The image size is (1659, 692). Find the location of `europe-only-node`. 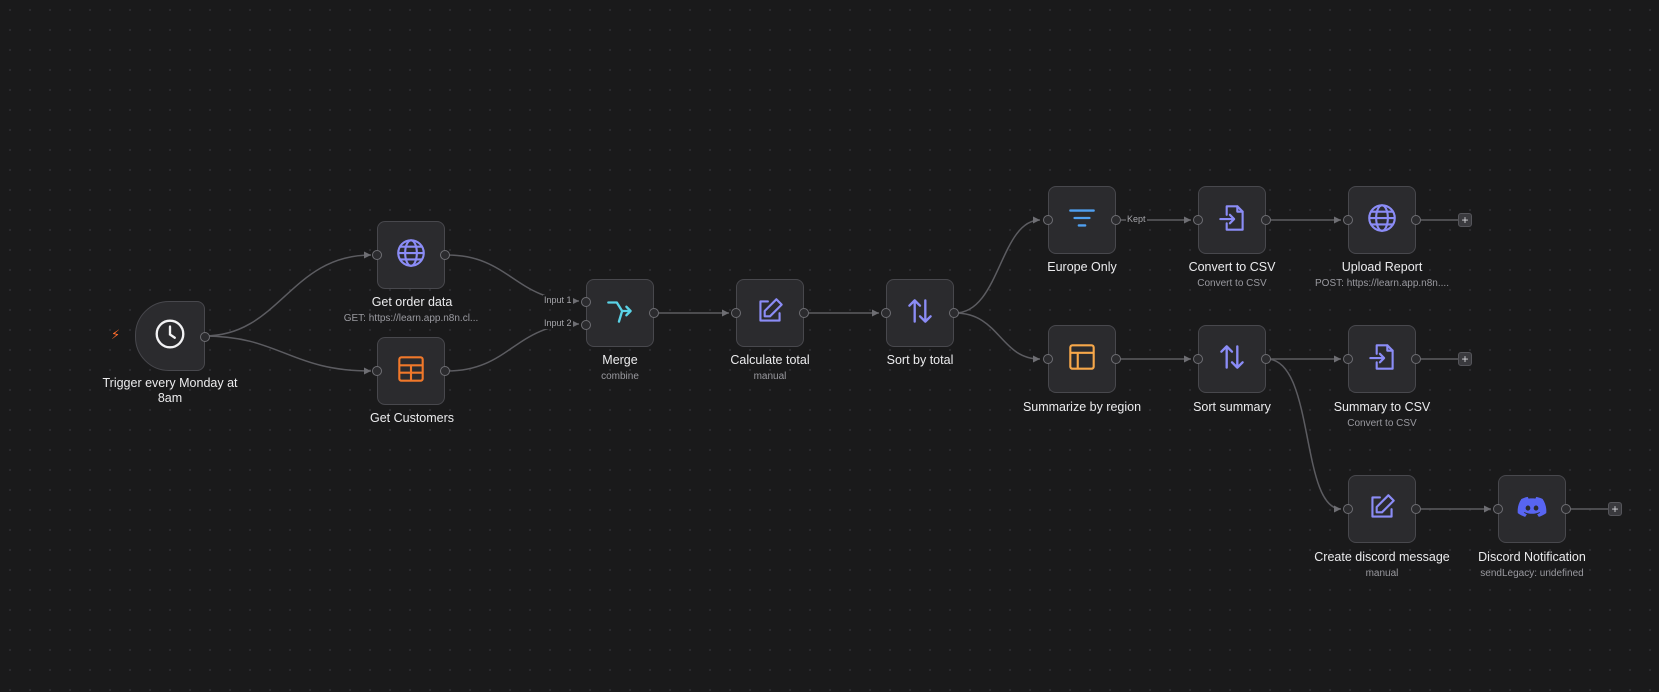

europe-only-node is located at coordinates (1082, 220).